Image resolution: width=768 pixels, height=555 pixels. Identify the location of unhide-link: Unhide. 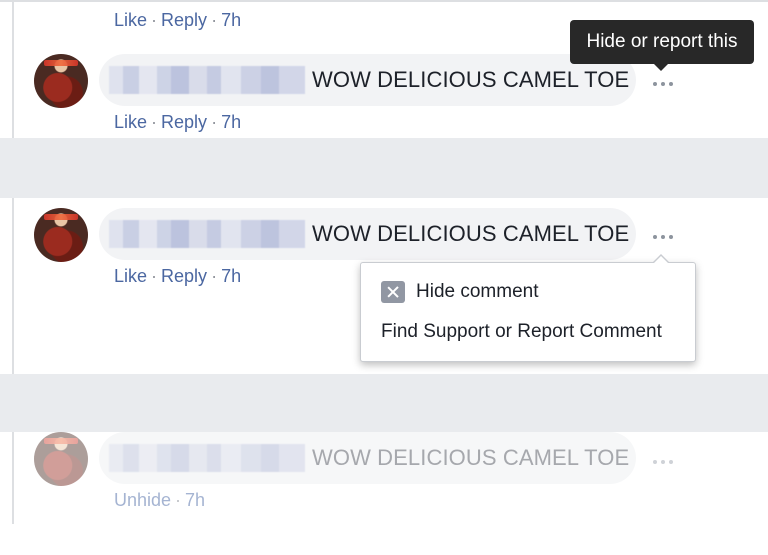
(142, 500).